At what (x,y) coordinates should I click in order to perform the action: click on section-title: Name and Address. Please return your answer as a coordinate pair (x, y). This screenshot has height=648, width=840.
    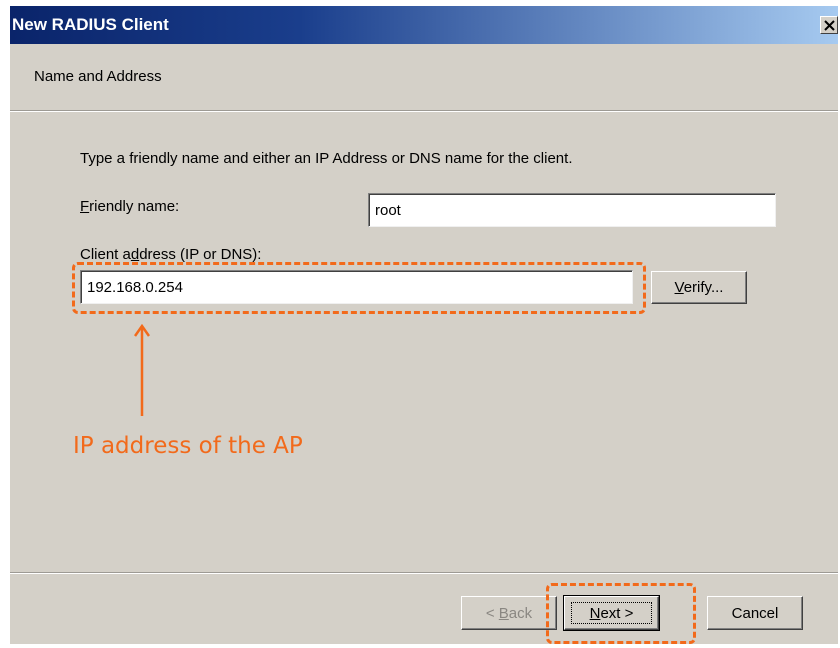
    Looking at the image, I should click on (98, 76).